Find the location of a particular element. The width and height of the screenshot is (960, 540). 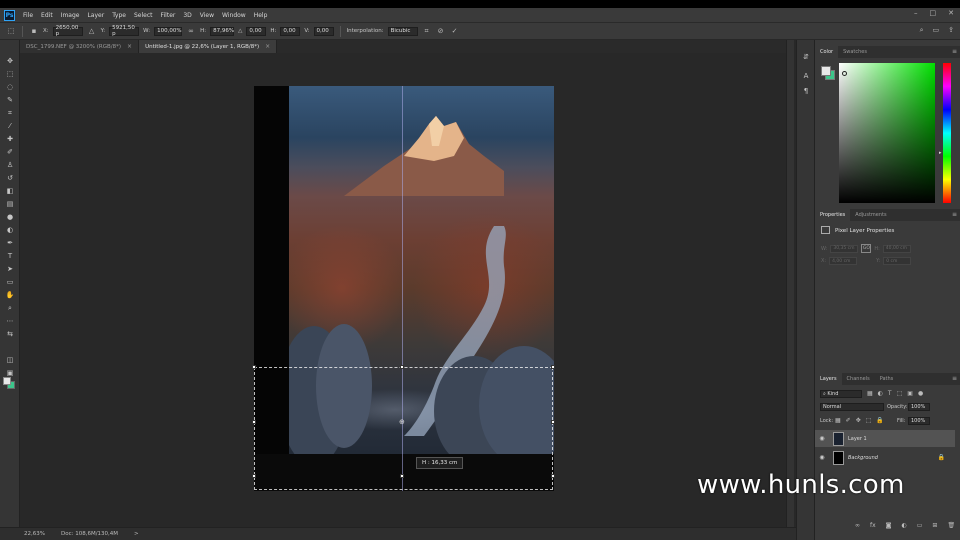

menu-edit: Edit is located at coordinates (47, 15).